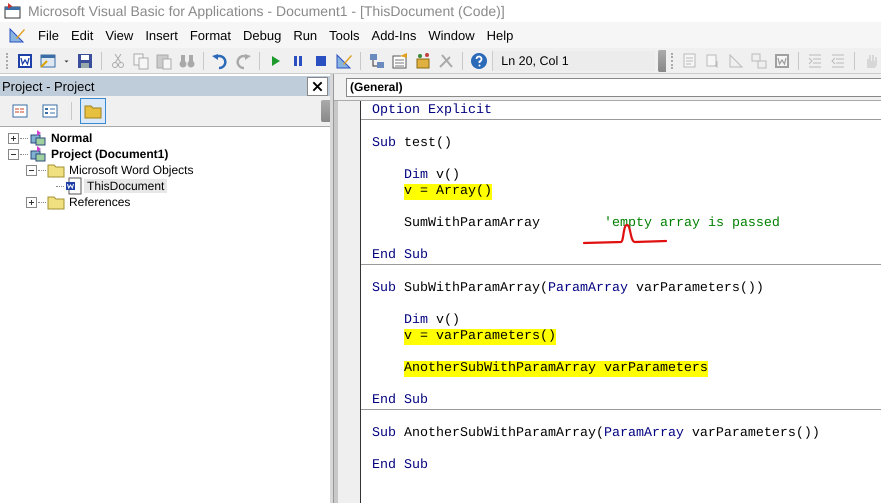 The image size is (881, 503). Describe the element at coordinates (432, 111) in the screenshot. I see `code-line: Option Explicit` at that location.